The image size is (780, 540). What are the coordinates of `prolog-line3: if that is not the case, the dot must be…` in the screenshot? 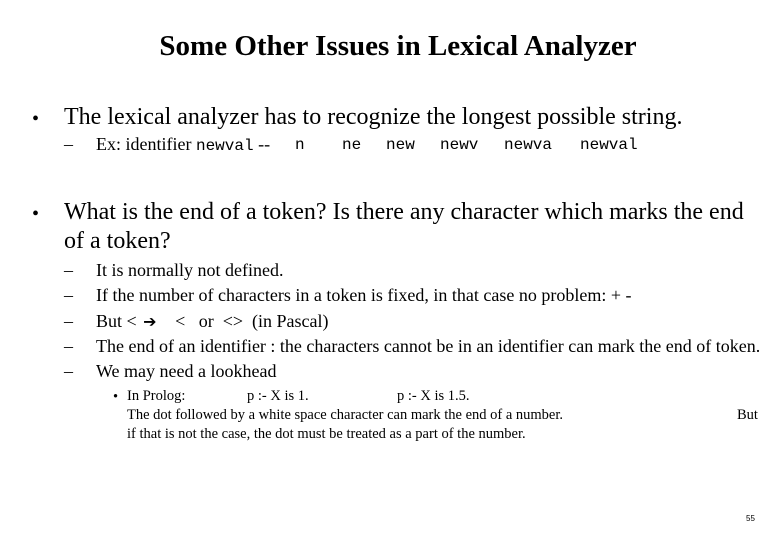 It's located at (326, 434).